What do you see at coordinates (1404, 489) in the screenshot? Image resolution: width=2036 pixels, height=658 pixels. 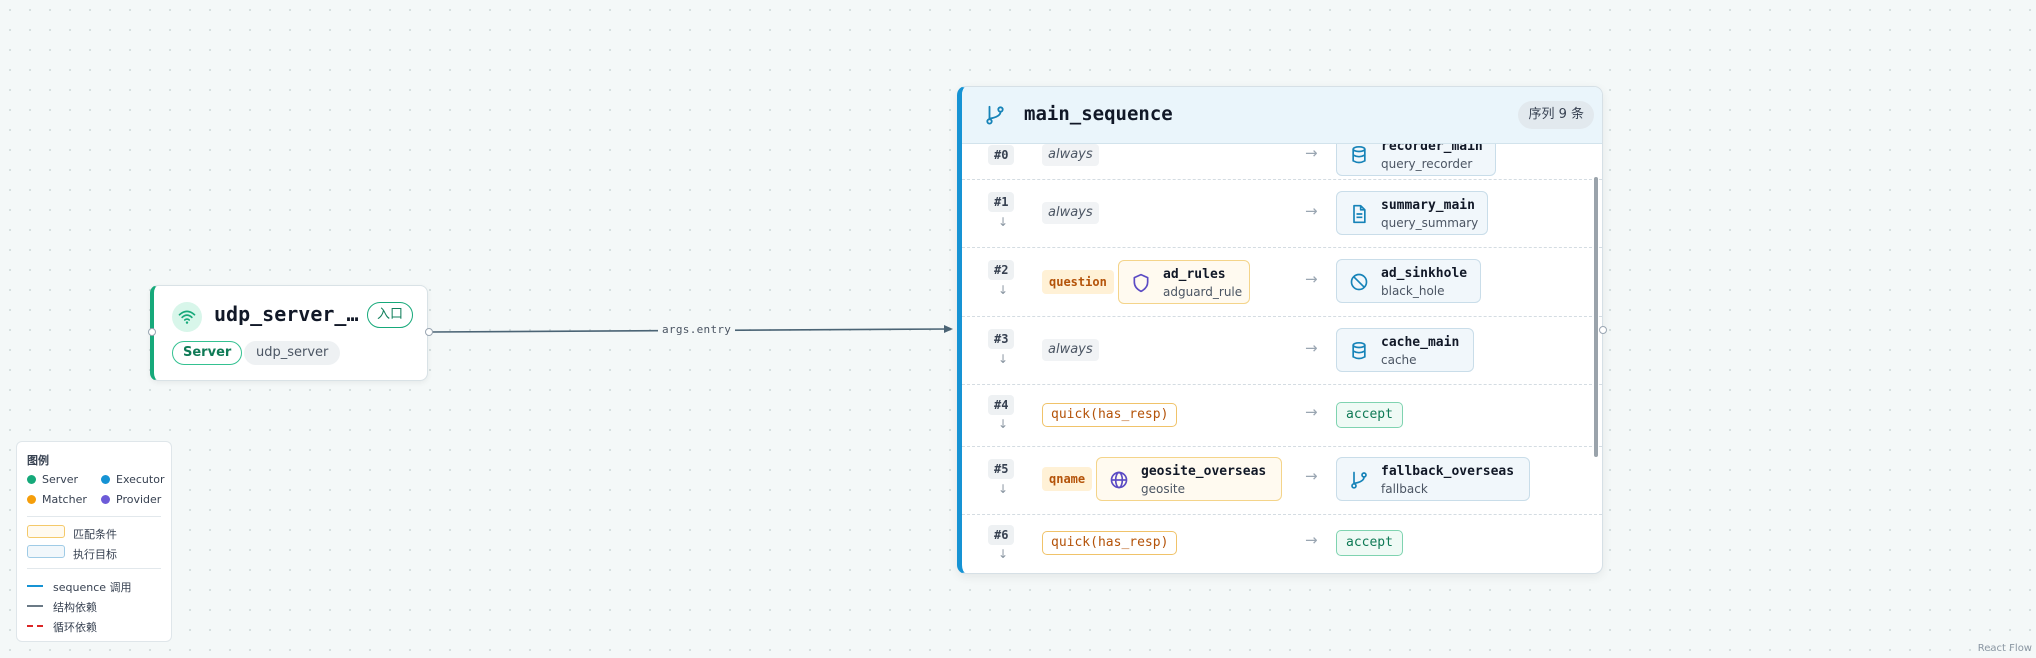 I see `executor-type: fallback` at bounding box center [1404, 489].